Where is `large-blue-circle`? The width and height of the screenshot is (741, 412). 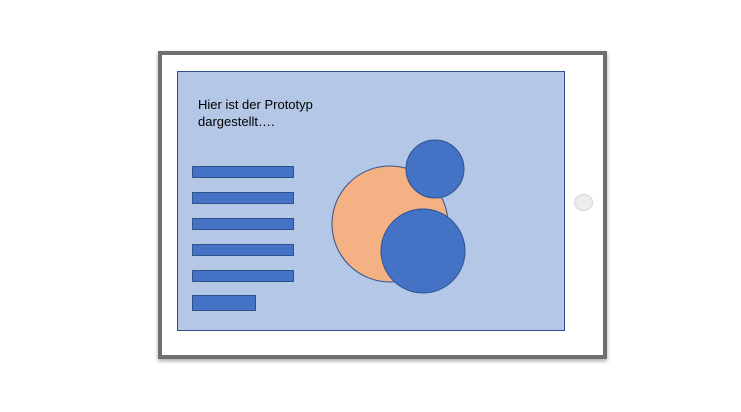 large-blue-circle is located at coordinates (423, 251).